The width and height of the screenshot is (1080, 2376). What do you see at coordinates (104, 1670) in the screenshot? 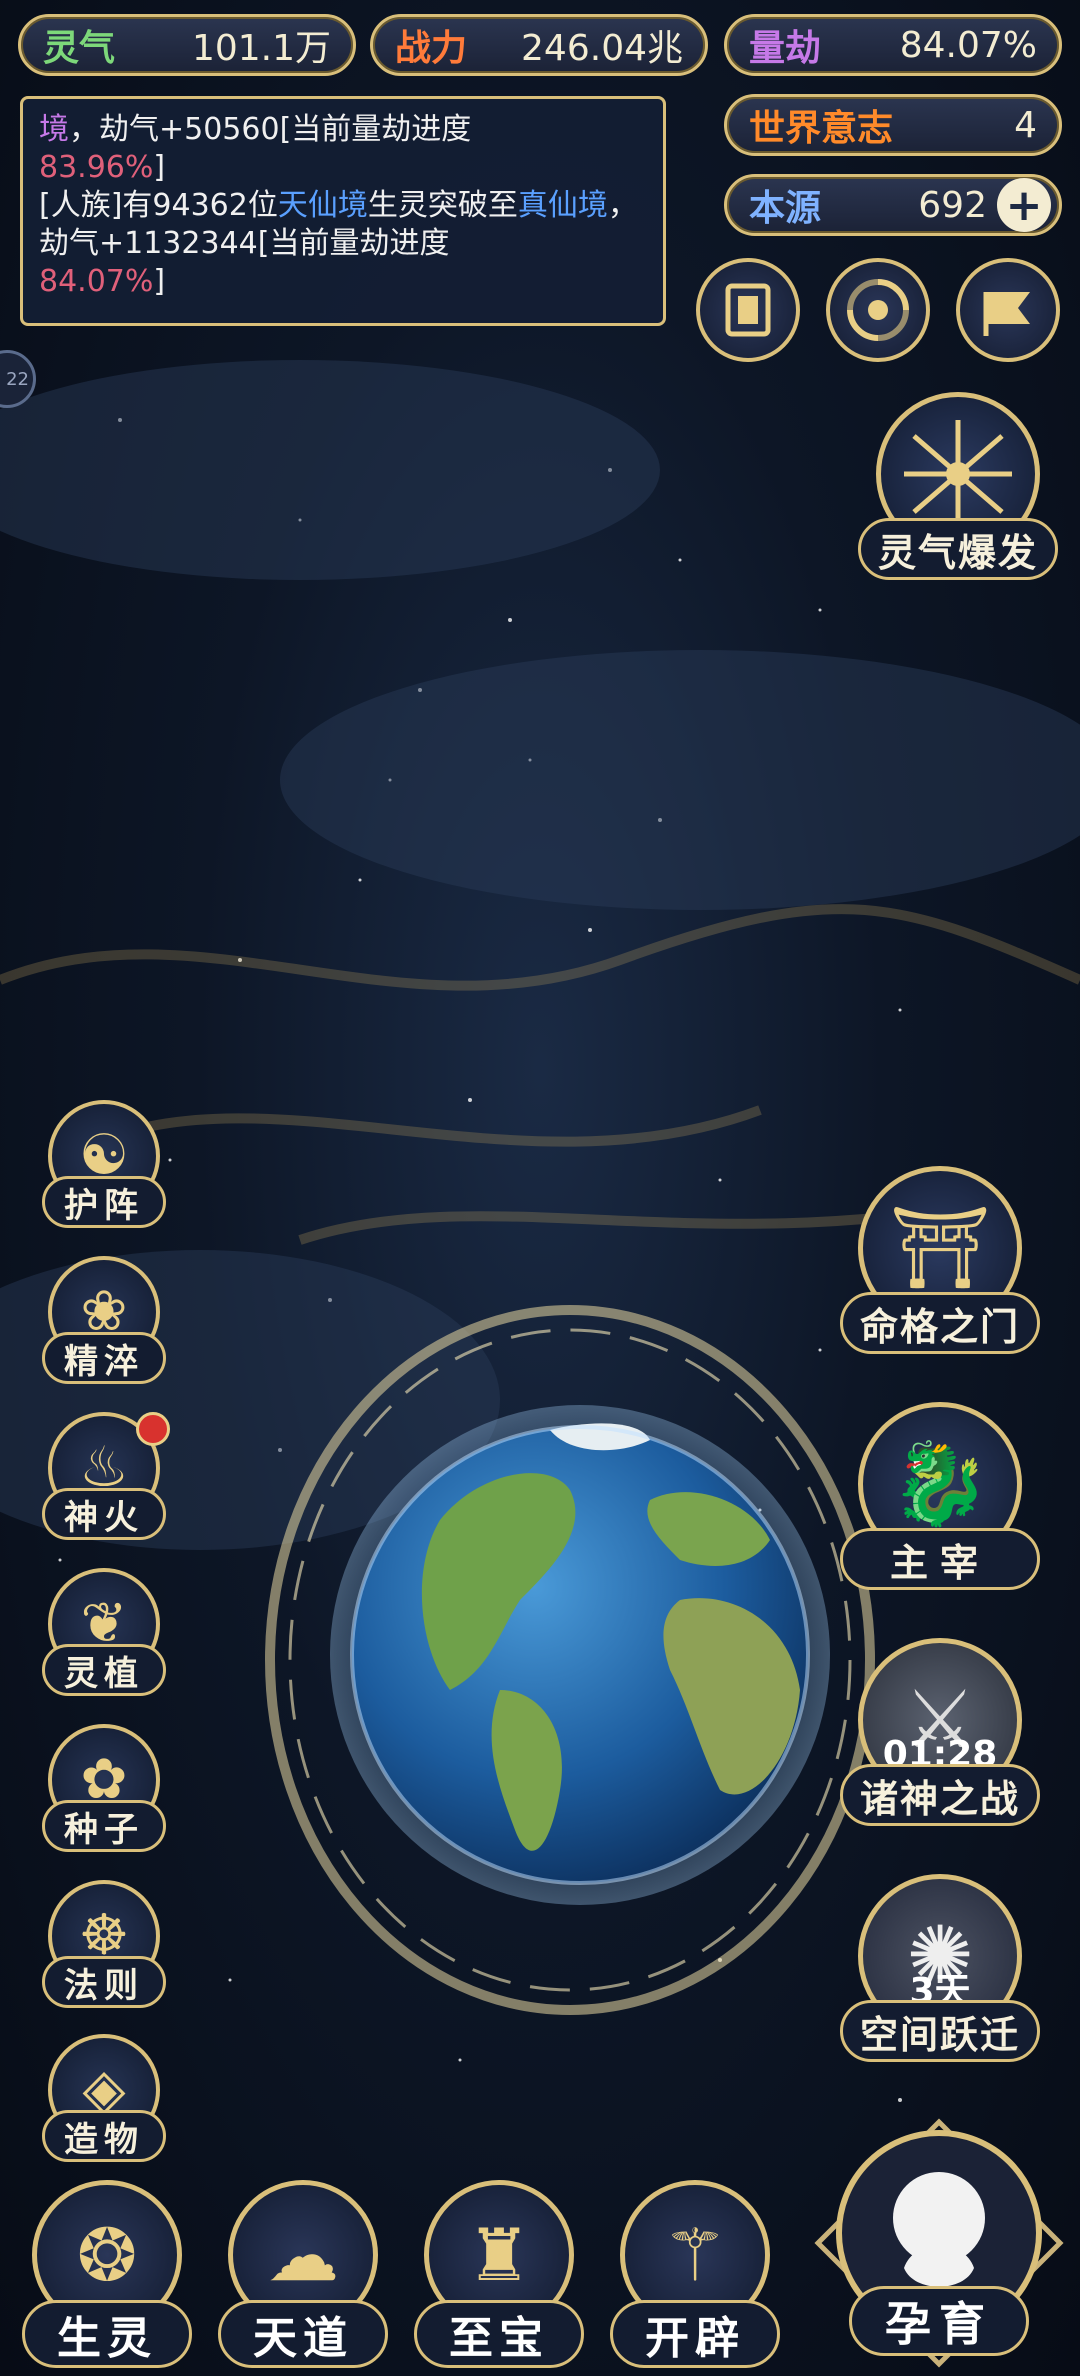
I see `side-label: 灵植` at bounding box center [104, 1670].